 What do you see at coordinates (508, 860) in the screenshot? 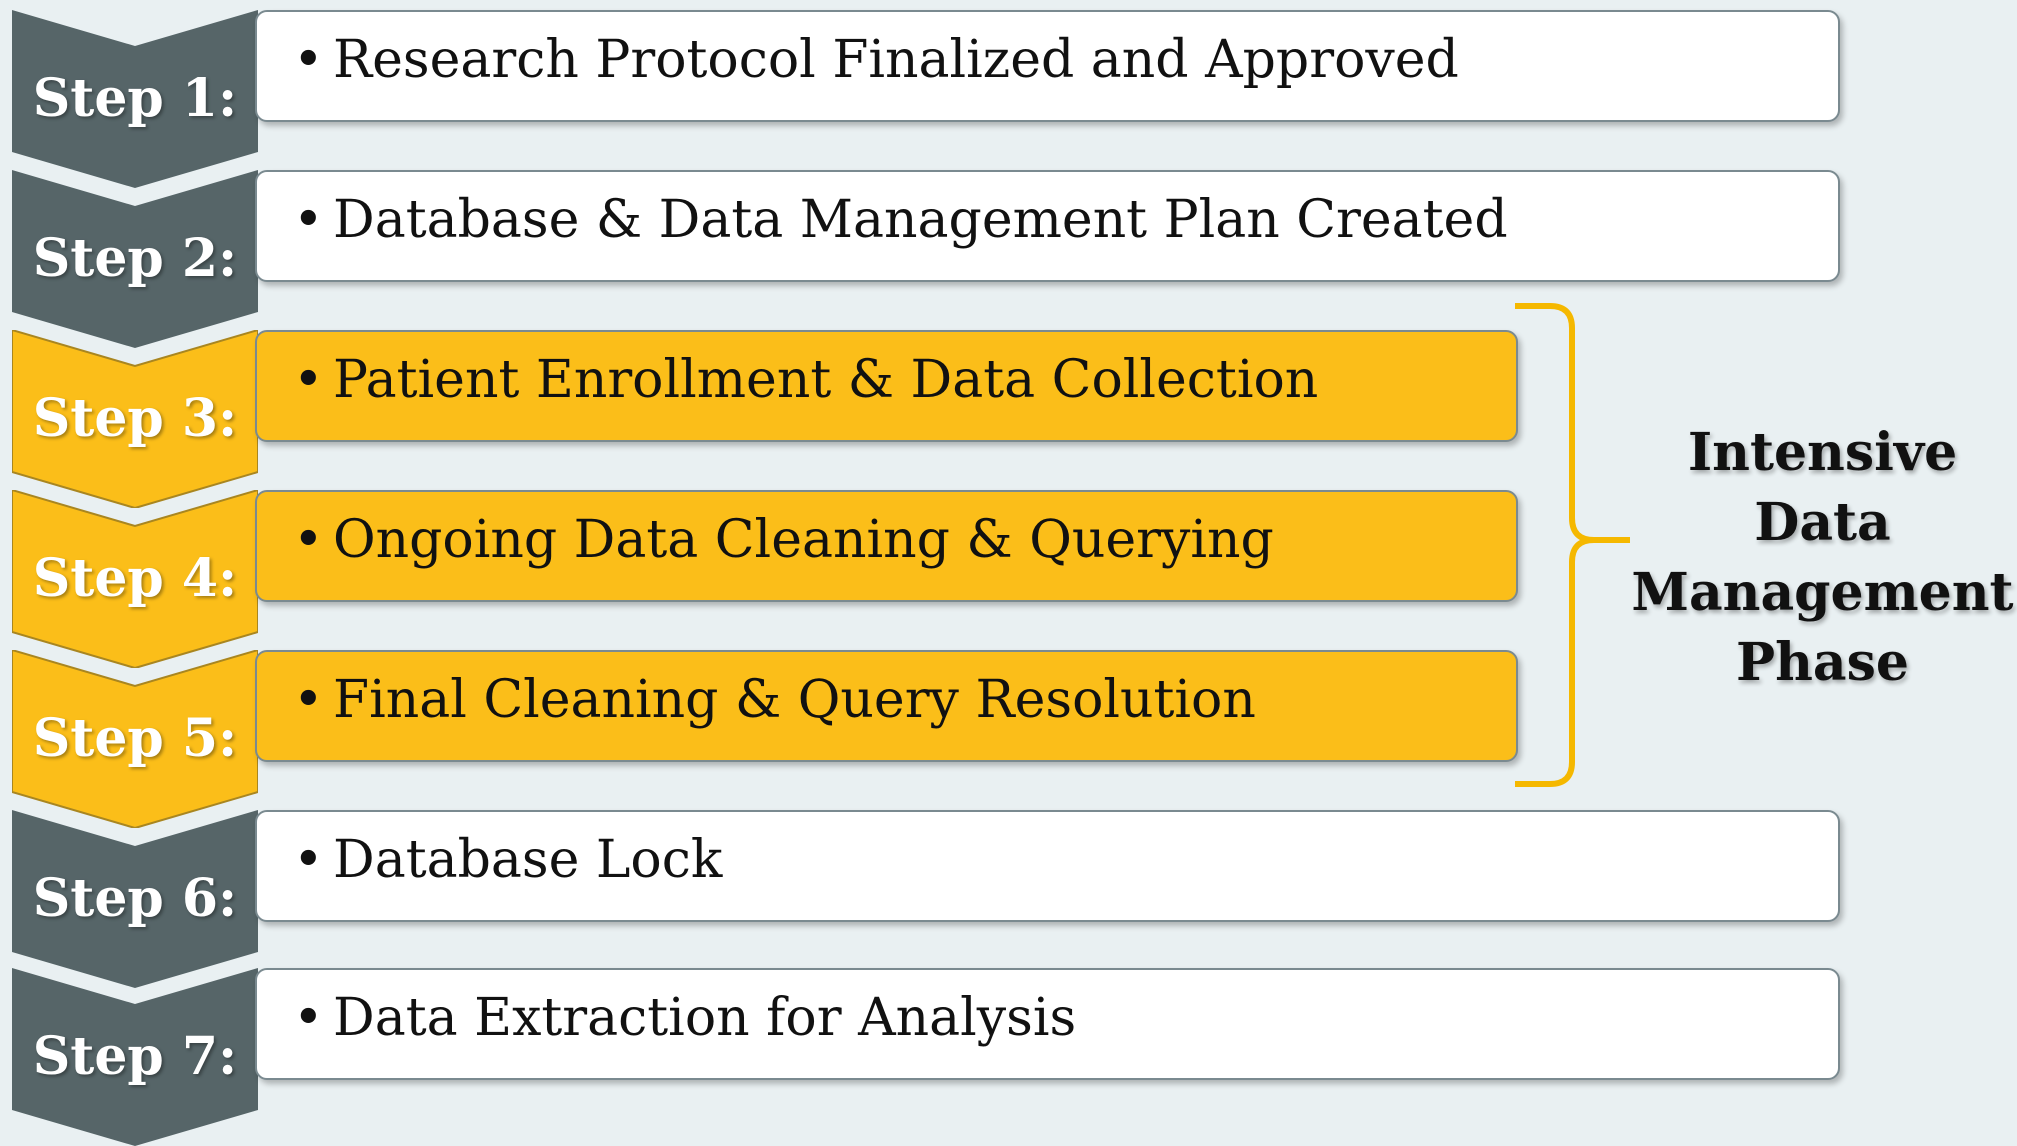
I see `step-6-text: • Database Lock` at bounding box center [508, 860].